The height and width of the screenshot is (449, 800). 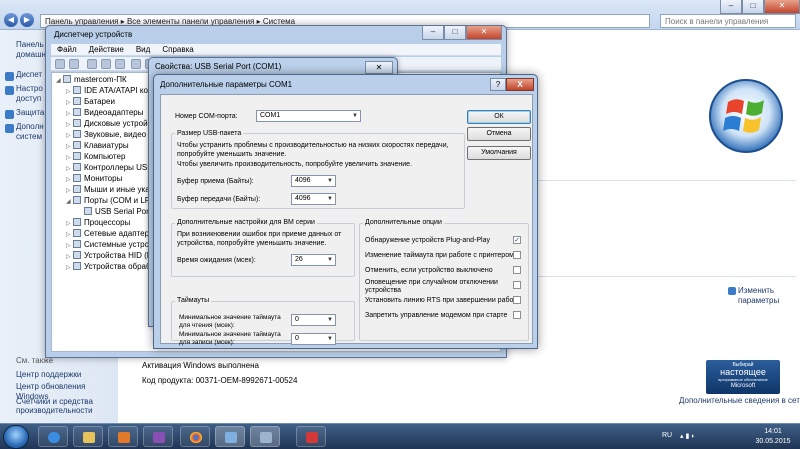 What do you see at coordinates (30, 45) in the screenshot?
I see `sidebar-link: Панель` at bounding box center [30, 45].